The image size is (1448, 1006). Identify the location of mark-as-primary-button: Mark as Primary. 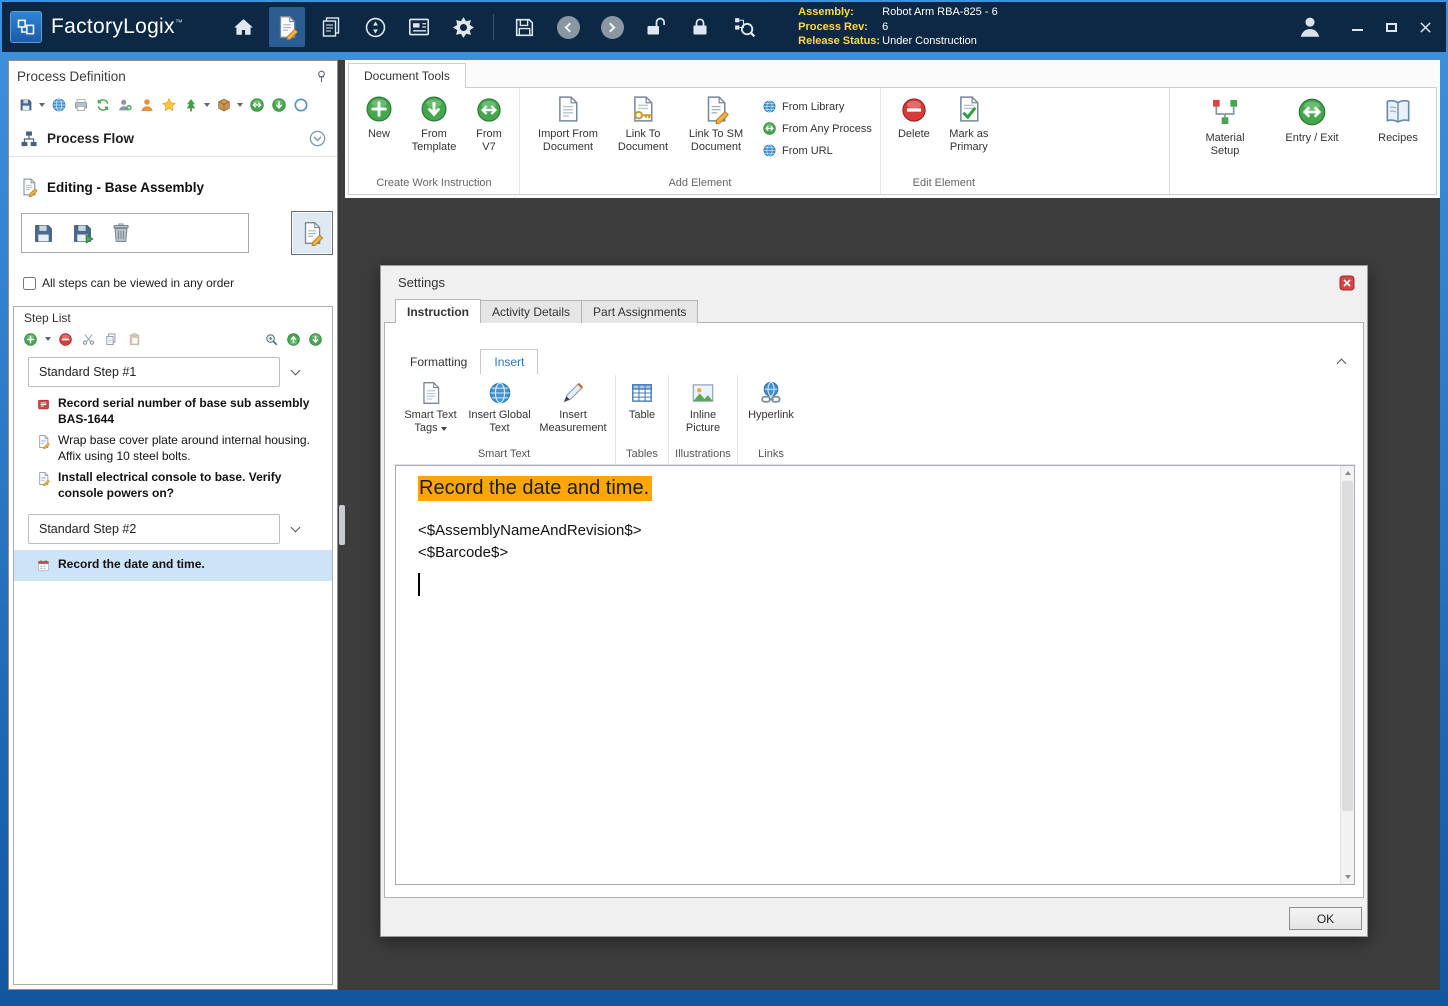
(969, 124).